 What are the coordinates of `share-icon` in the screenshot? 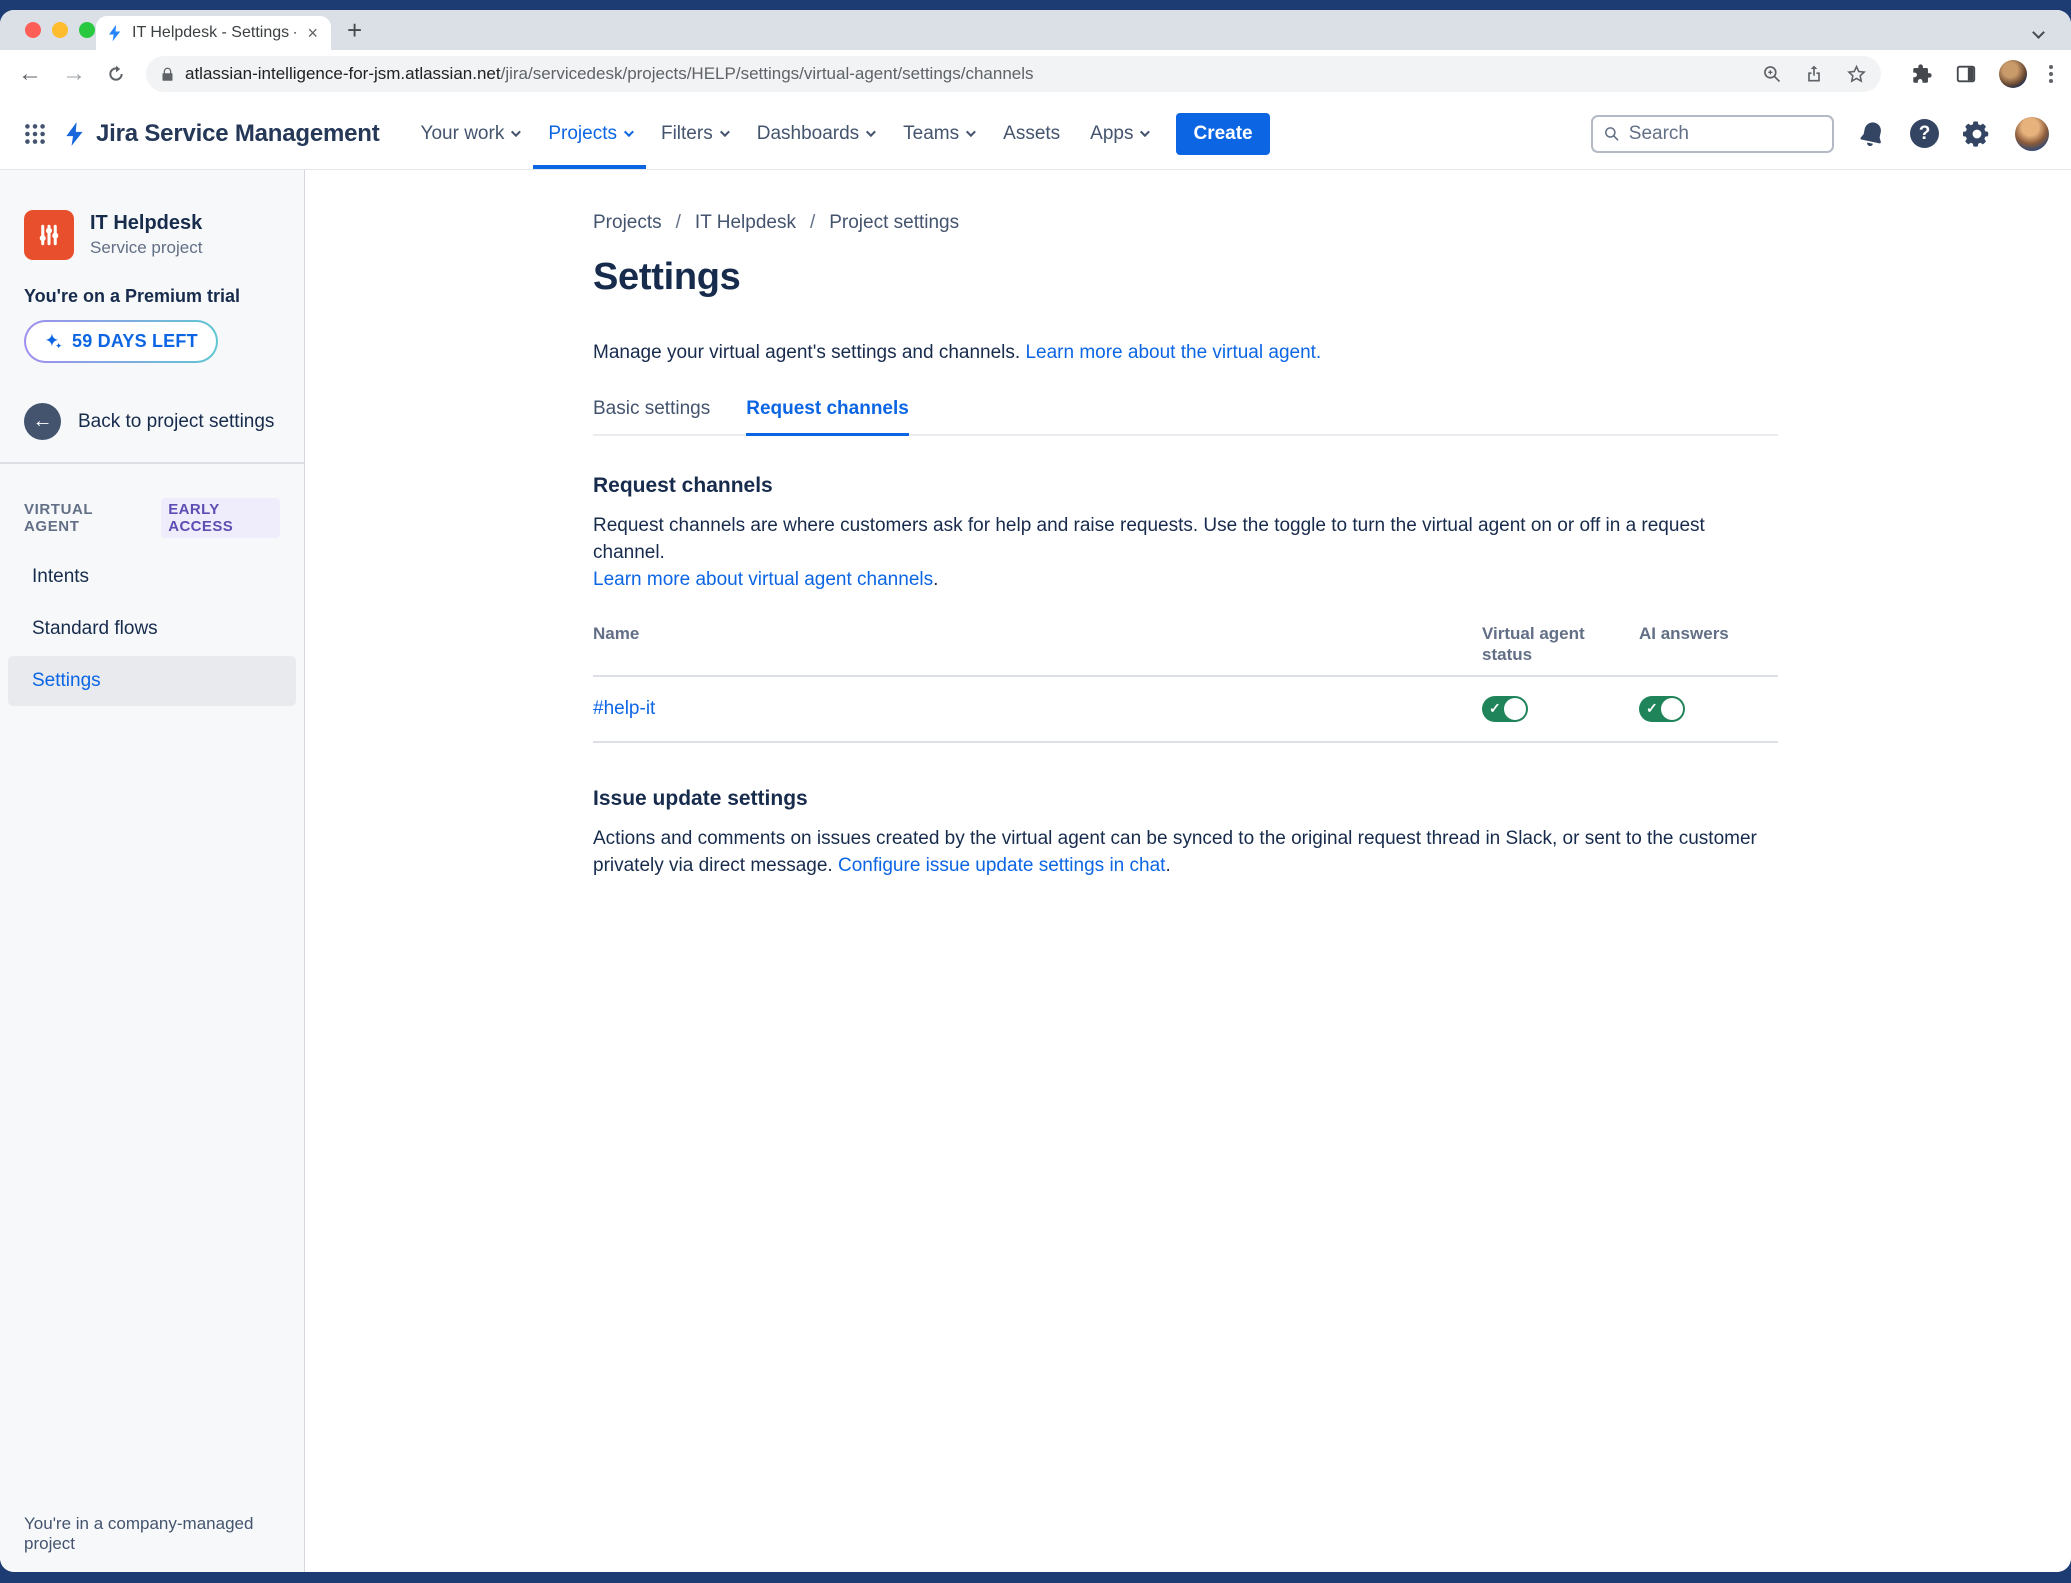 It's located at (1814, 74).